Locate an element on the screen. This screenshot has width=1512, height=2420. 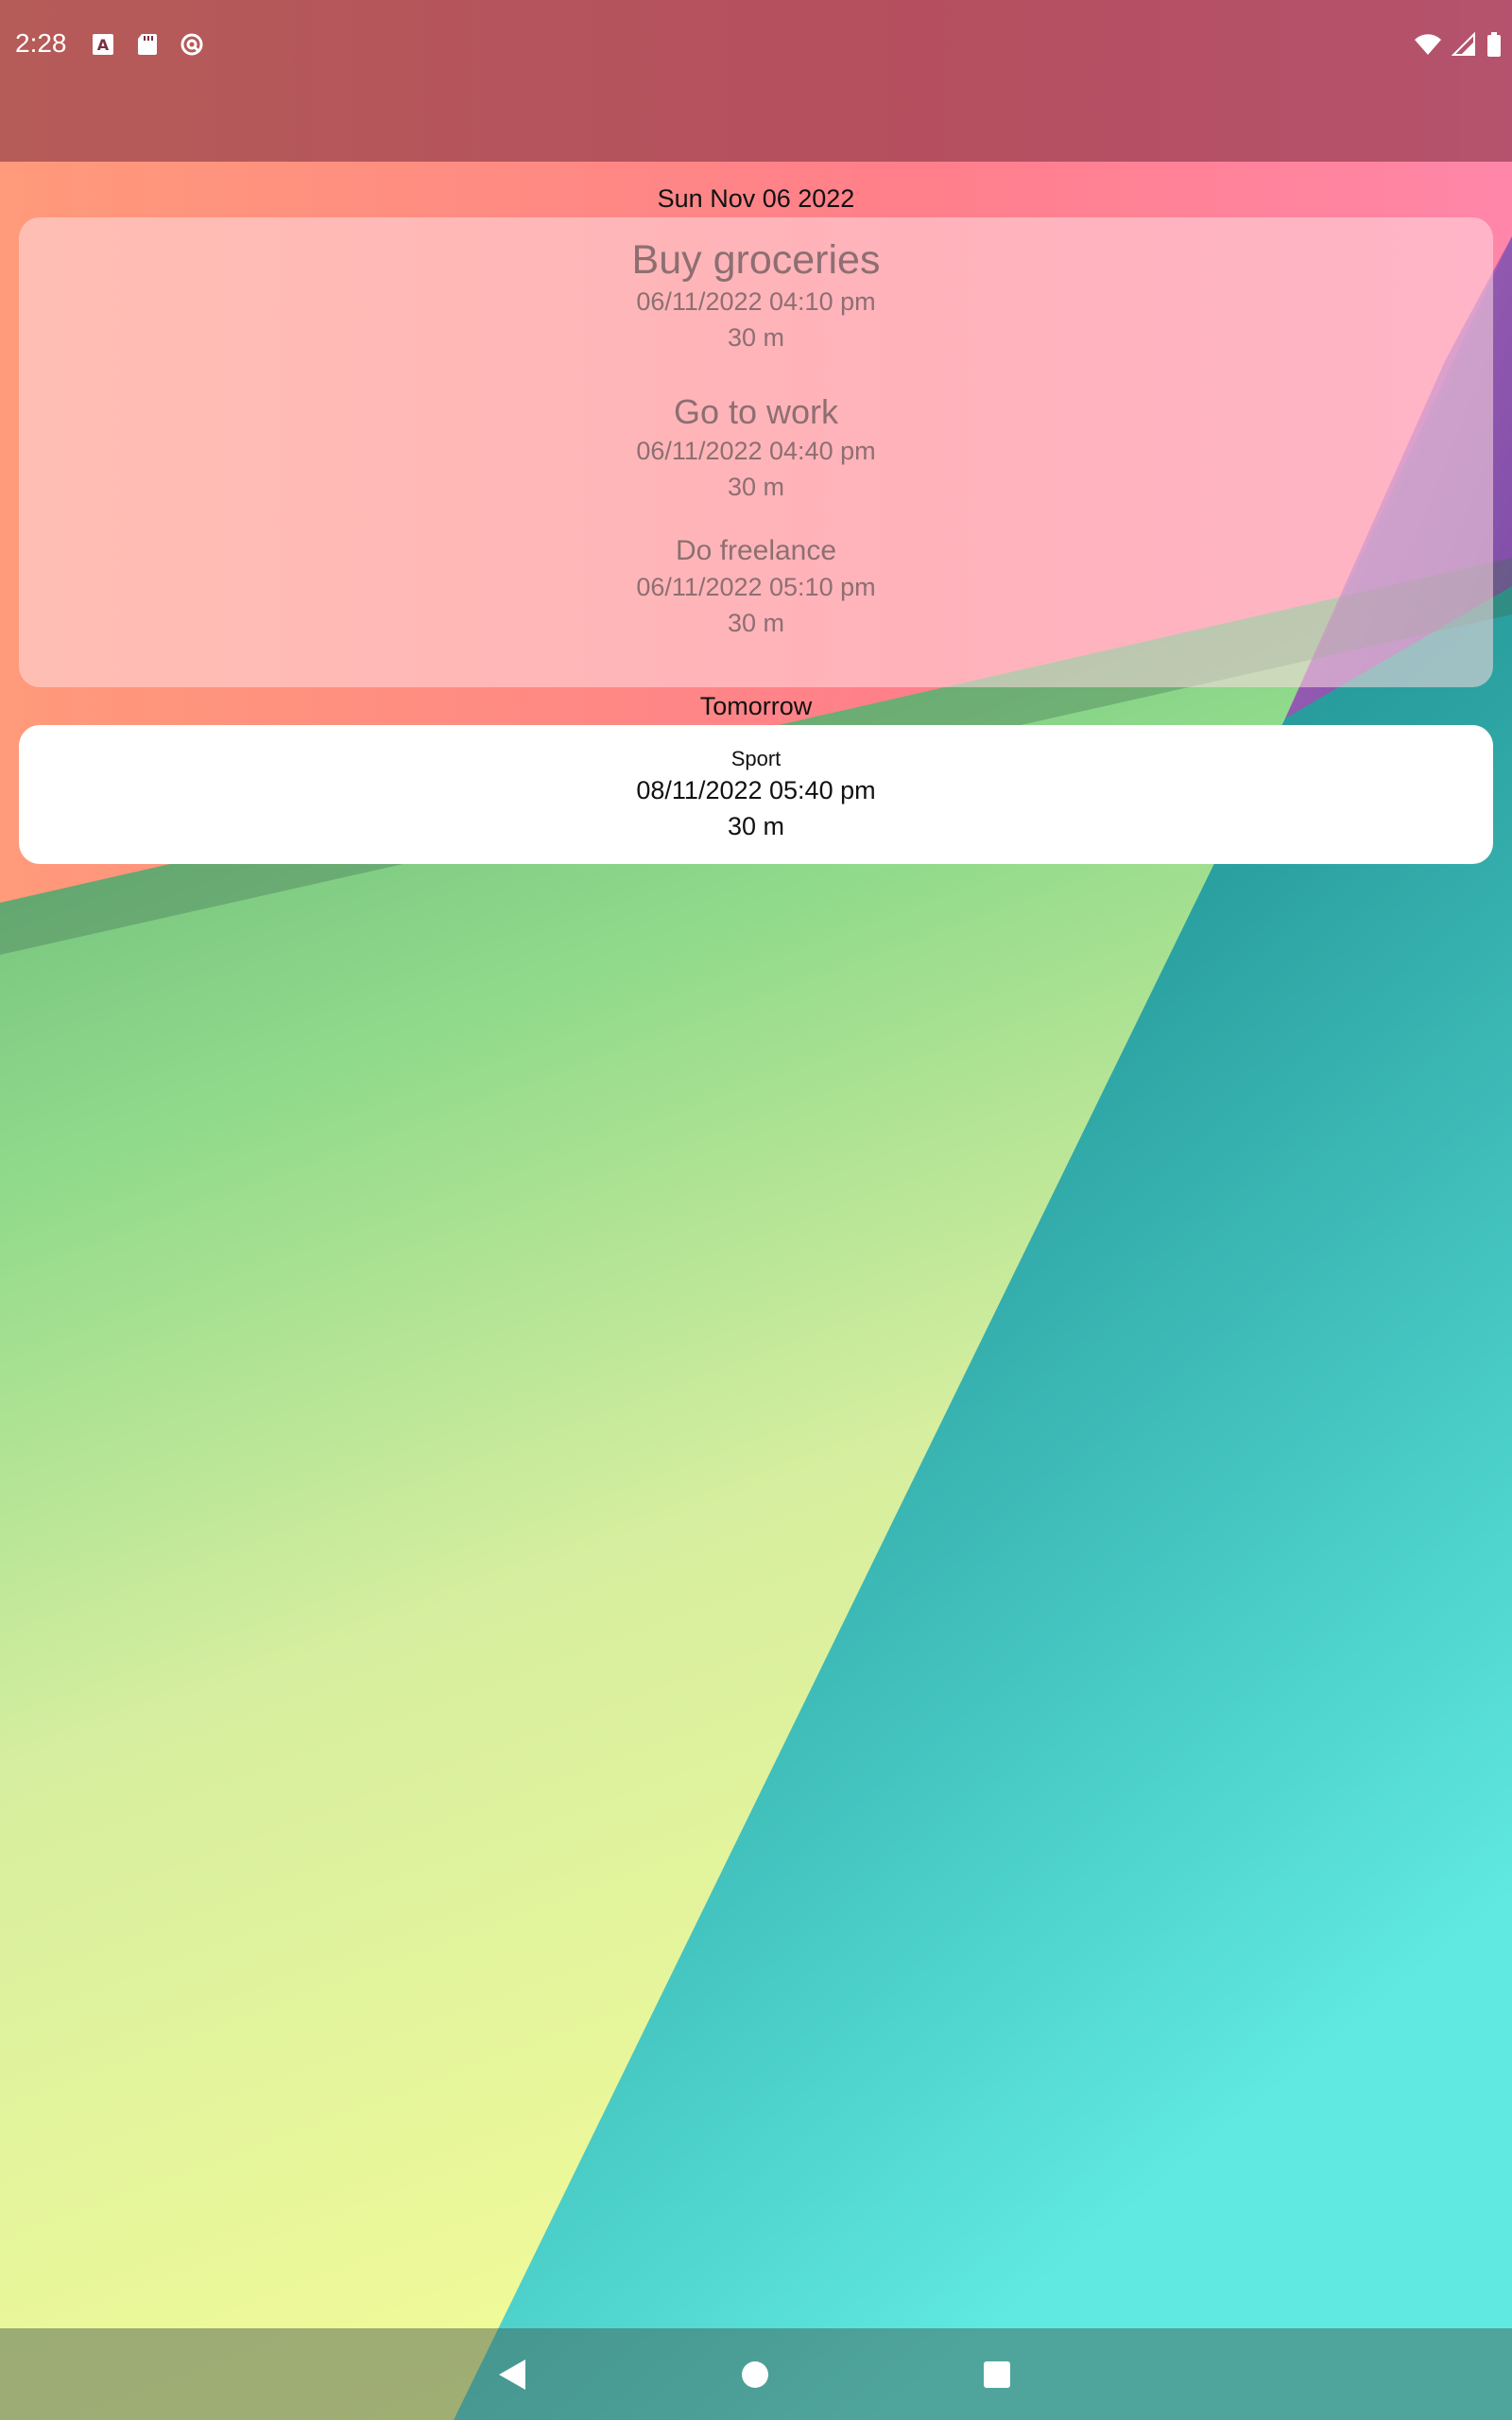
recents-button is located at coordinates (997, 2374).